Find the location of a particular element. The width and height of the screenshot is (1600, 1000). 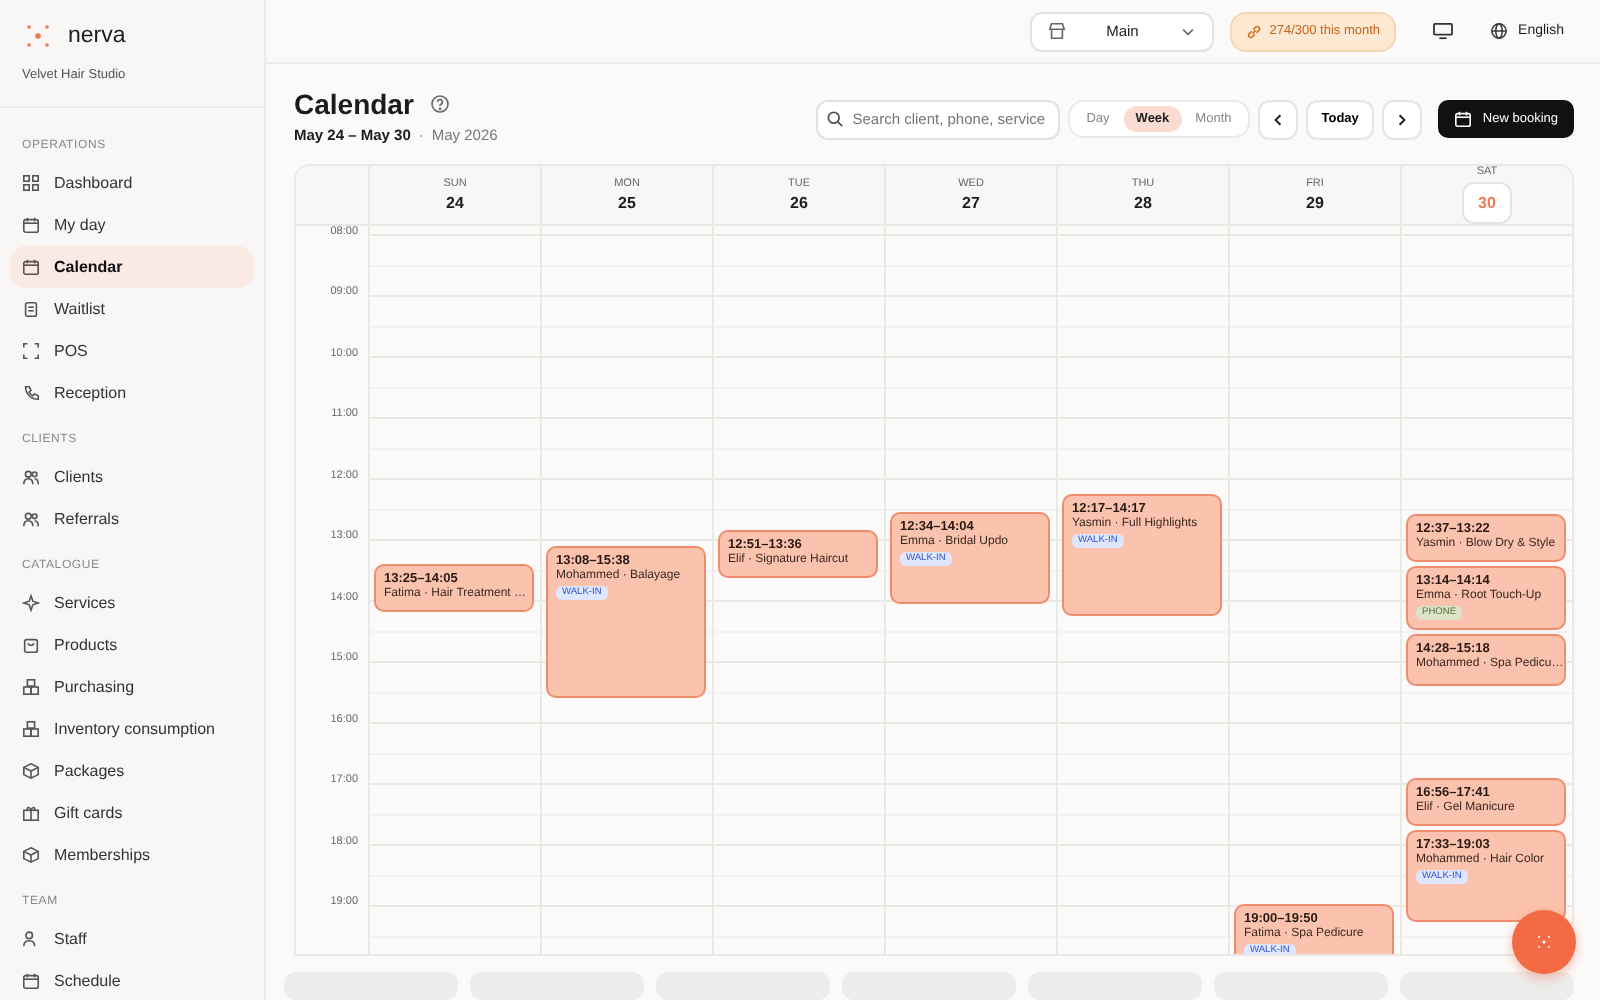

link-icon is located at coordinates (1253, 31).